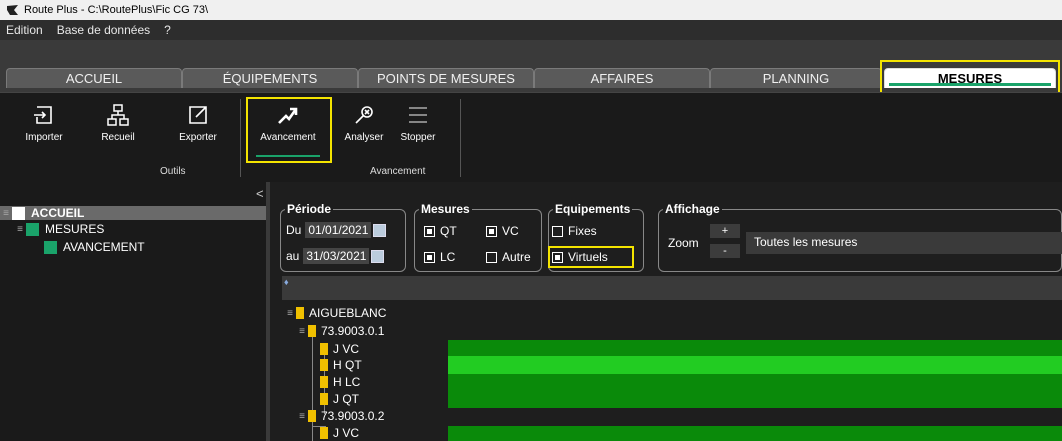 This screenshot has height=441, width=1062. I want to click on stopper-button: Stopper, so click(418, 128).